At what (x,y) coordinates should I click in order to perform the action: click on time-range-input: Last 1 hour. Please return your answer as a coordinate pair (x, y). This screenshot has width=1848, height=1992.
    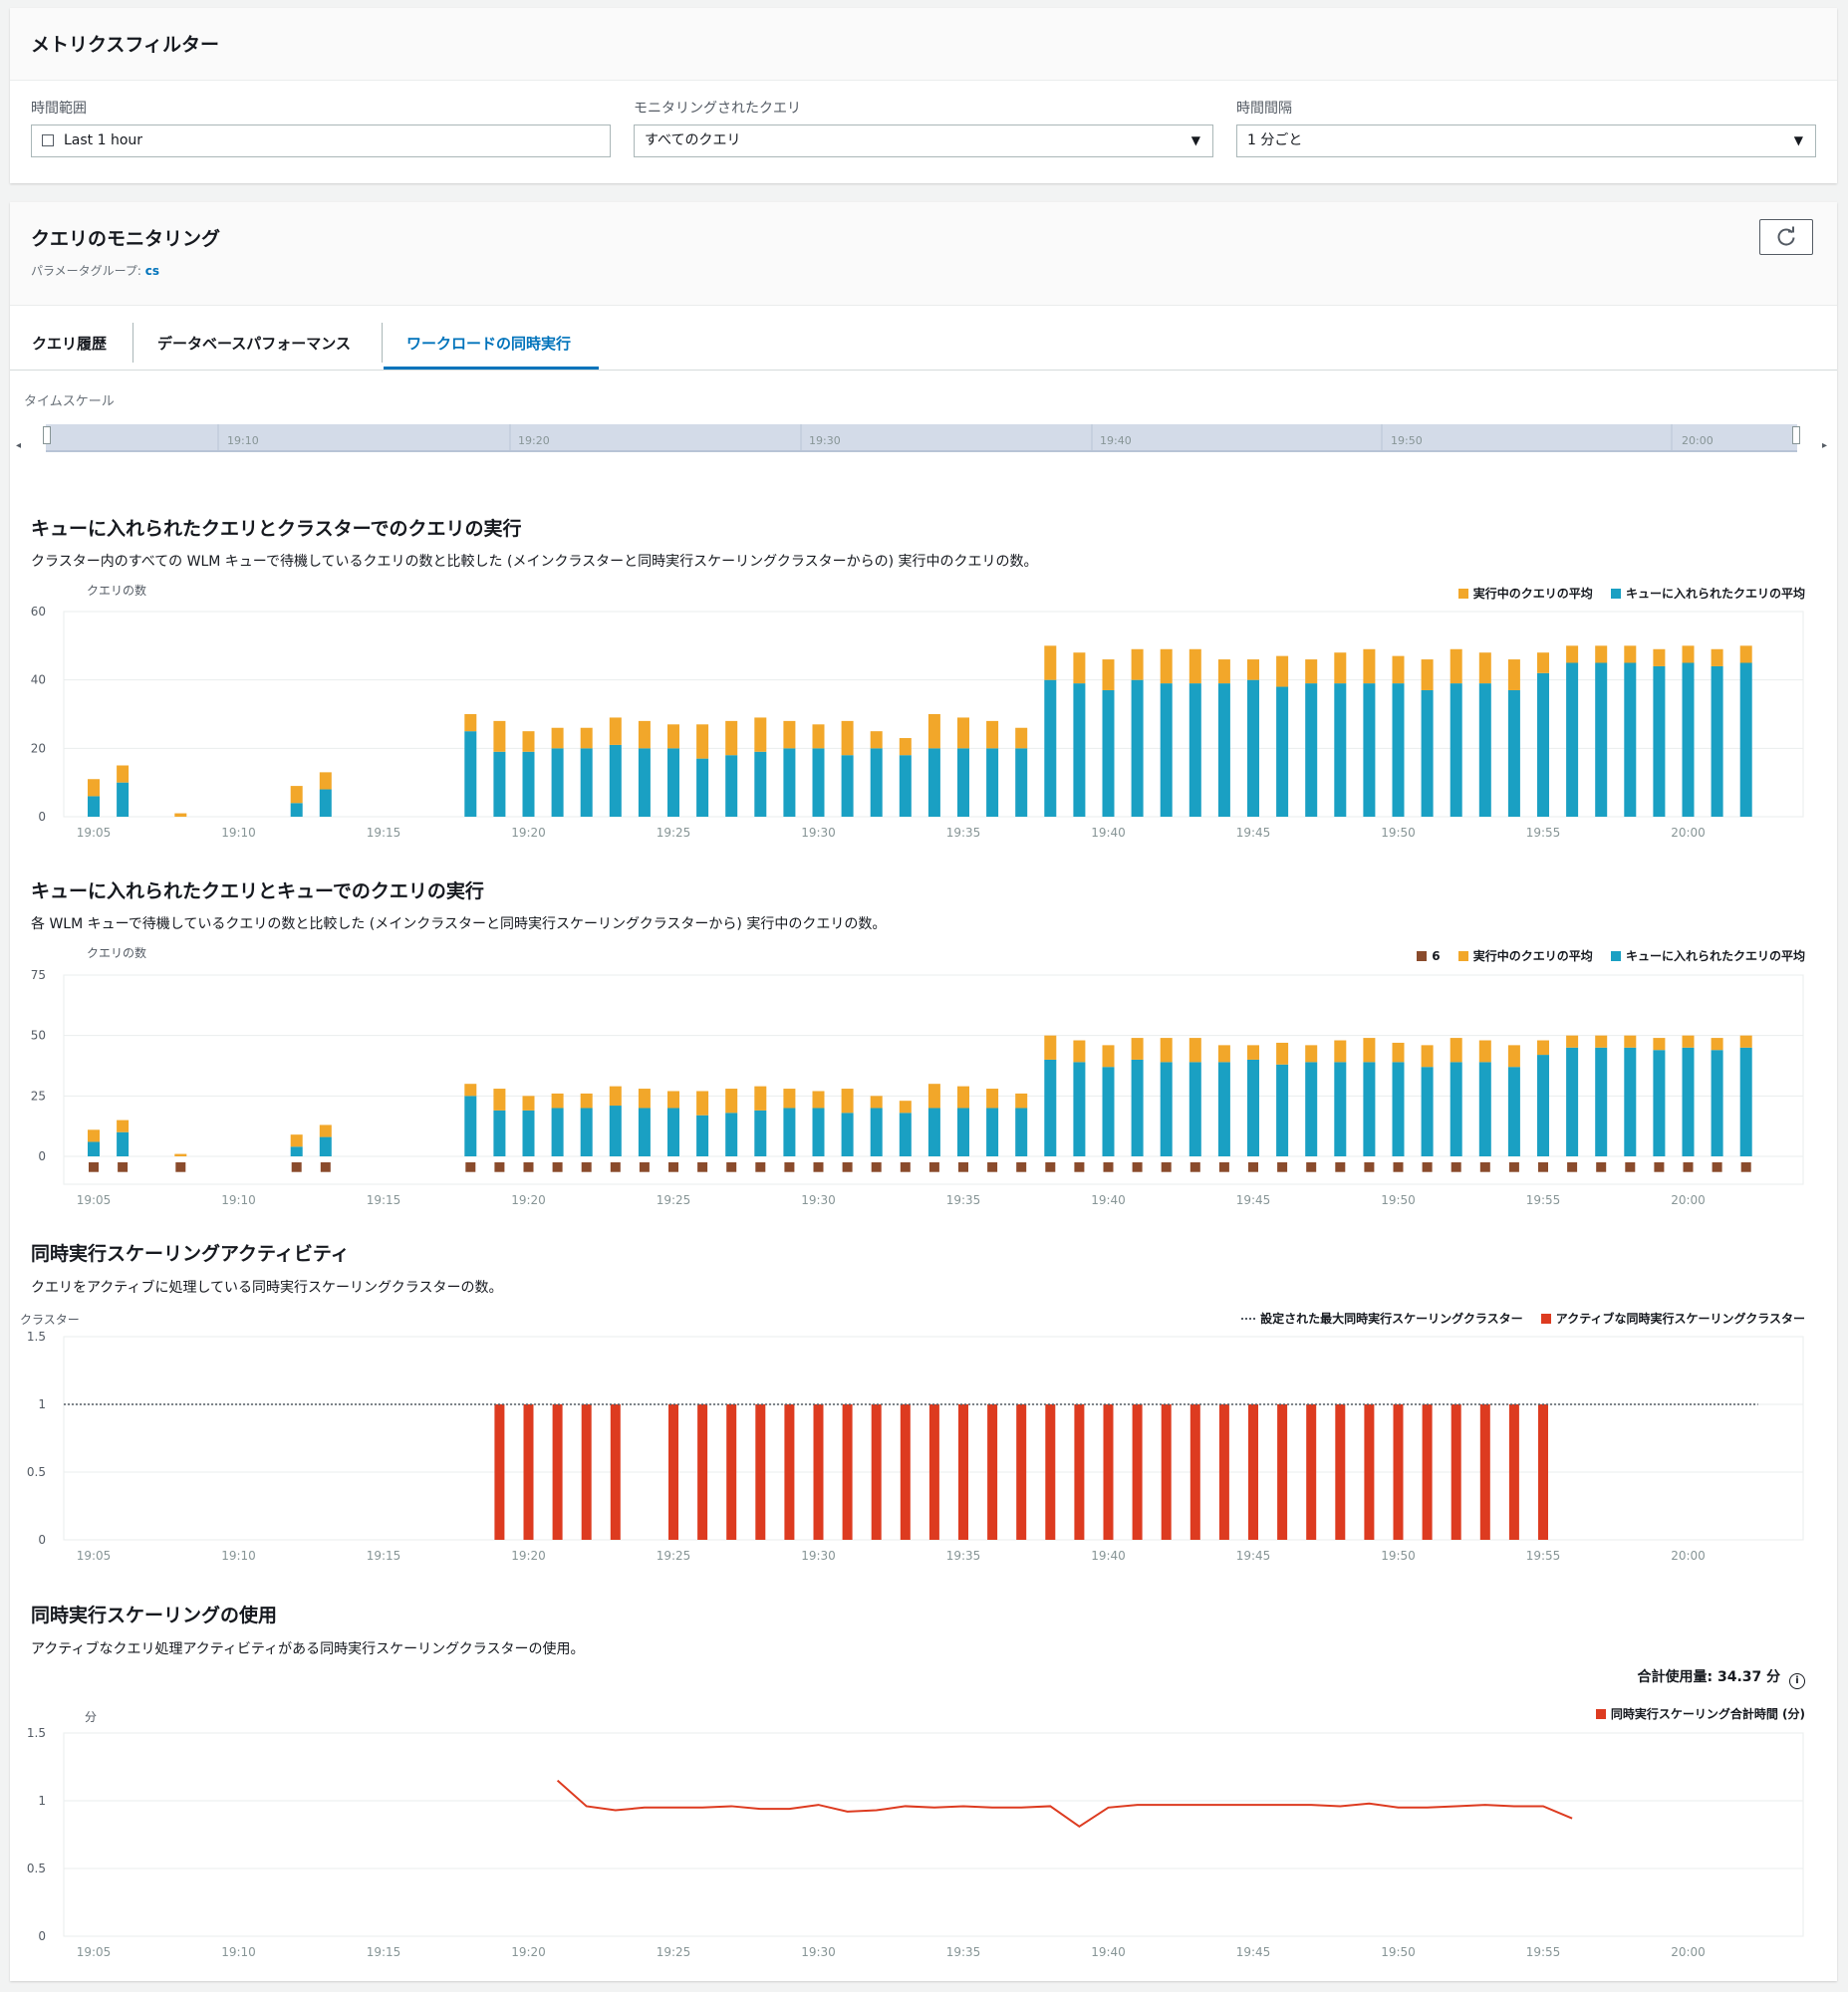
    Looking at the image, I should click on (321, 140).